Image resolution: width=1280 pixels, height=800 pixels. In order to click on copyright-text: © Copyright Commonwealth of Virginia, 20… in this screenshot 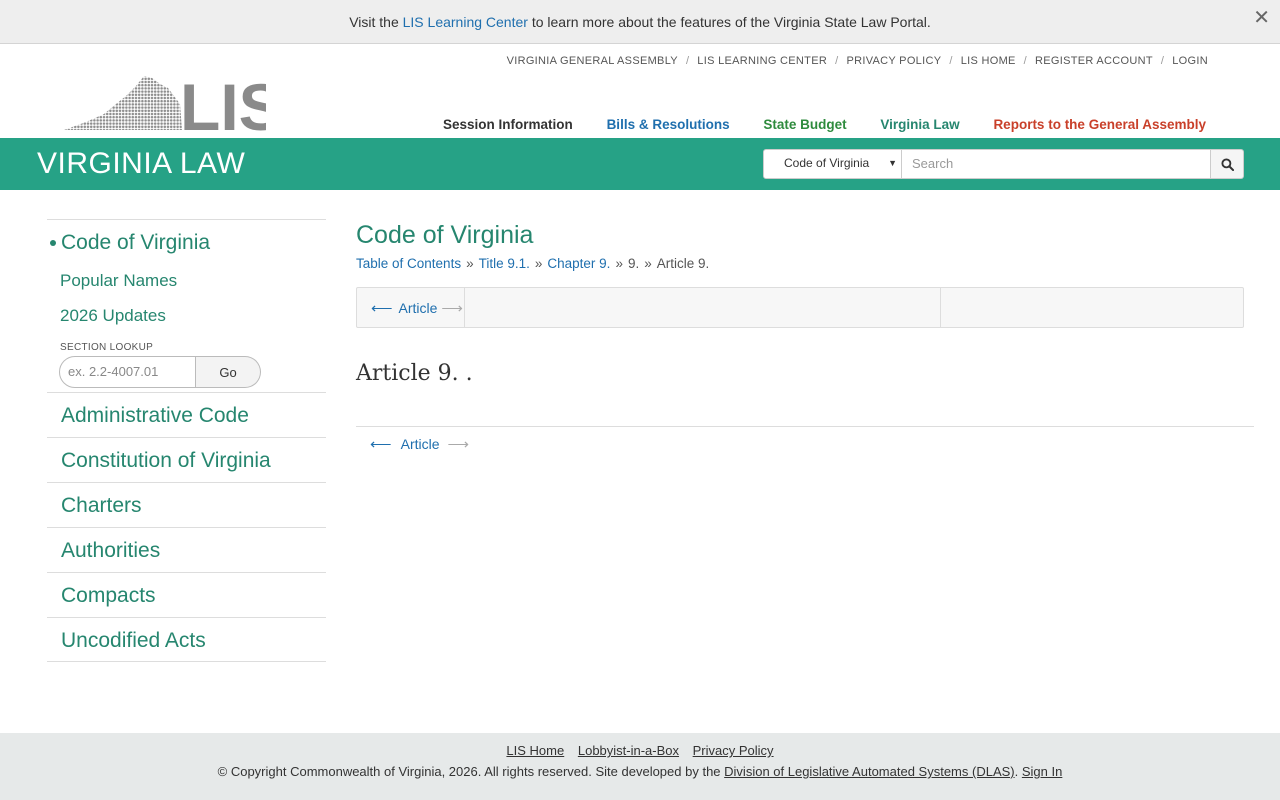, I will do `click(469, 771)`.